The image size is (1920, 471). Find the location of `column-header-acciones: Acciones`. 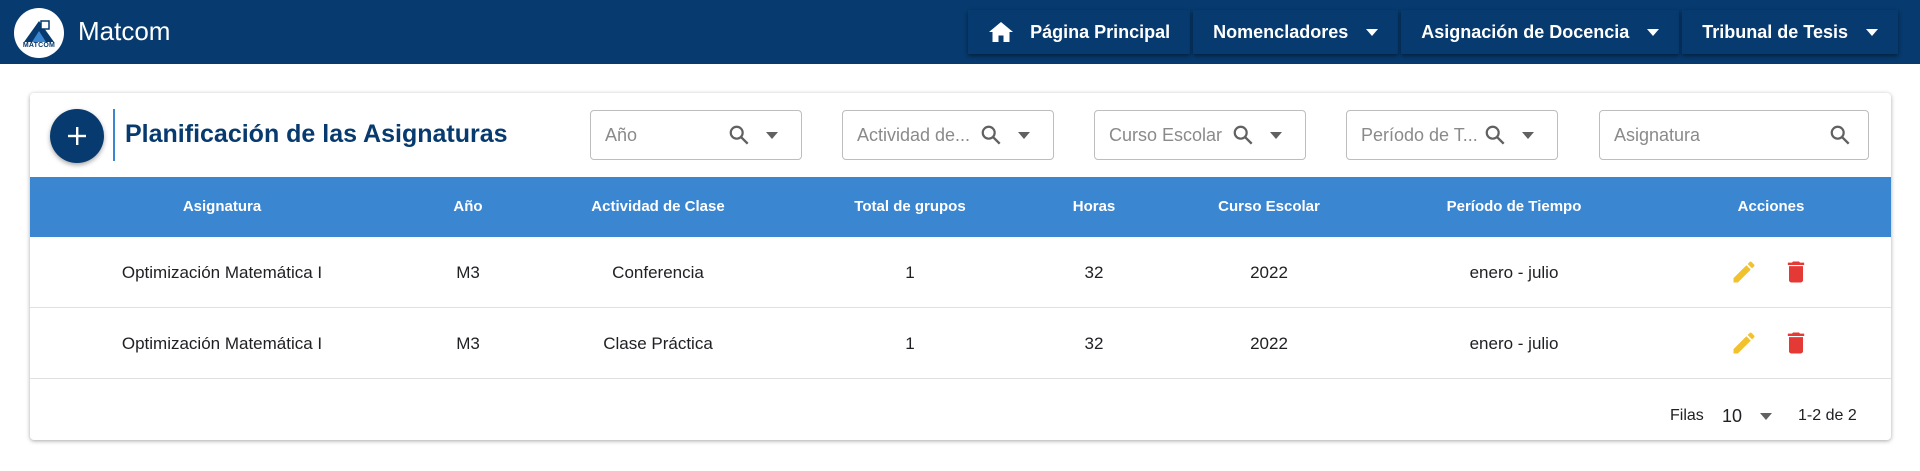

column-header-acciones: Acciones is located at coordinates (1771, 206).